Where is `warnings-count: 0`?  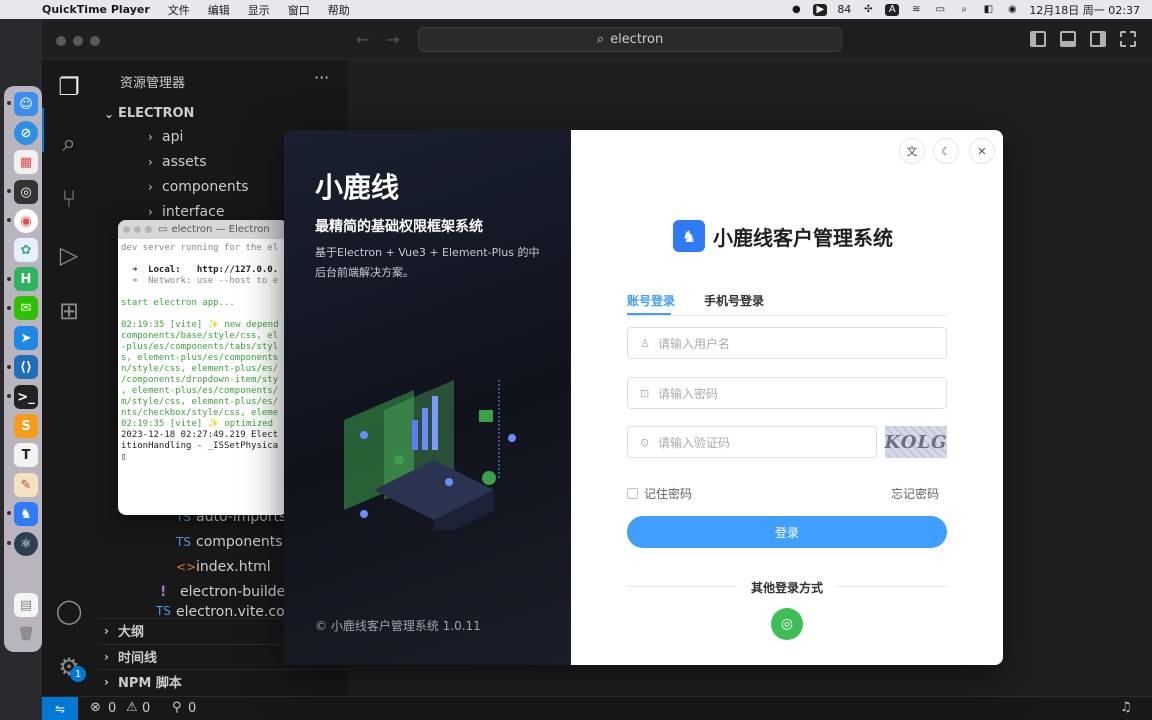
warnings-count: 0 is located at coordinates (146, 708).